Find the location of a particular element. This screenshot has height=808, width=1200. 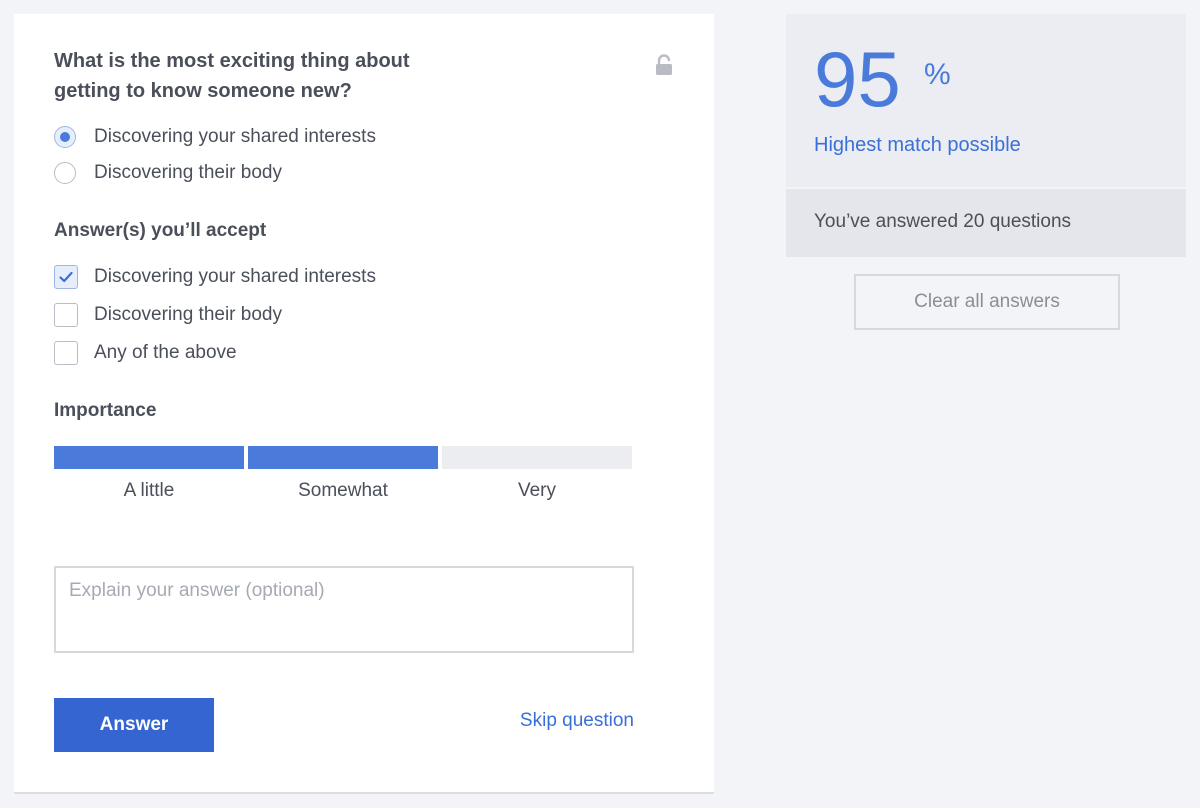

accept-checkbox-option: Any of the above is located at coordinates (145, 353).